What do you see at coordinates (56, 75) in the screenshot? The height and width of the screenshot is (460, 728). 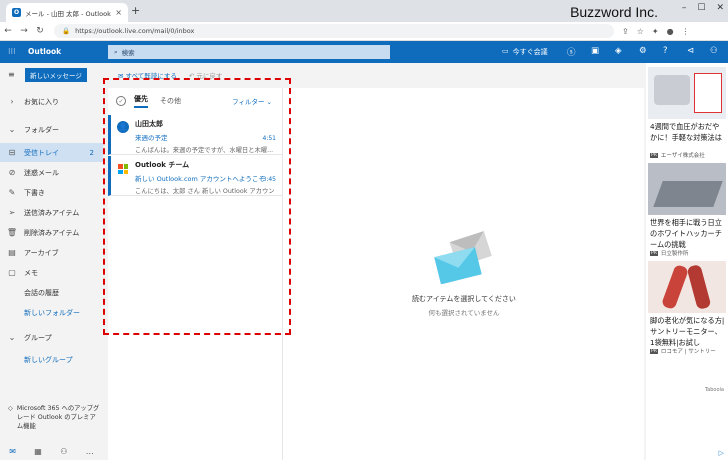 I see `new-message-button: 新しいメッセージ` at bounding box center [56, 75].